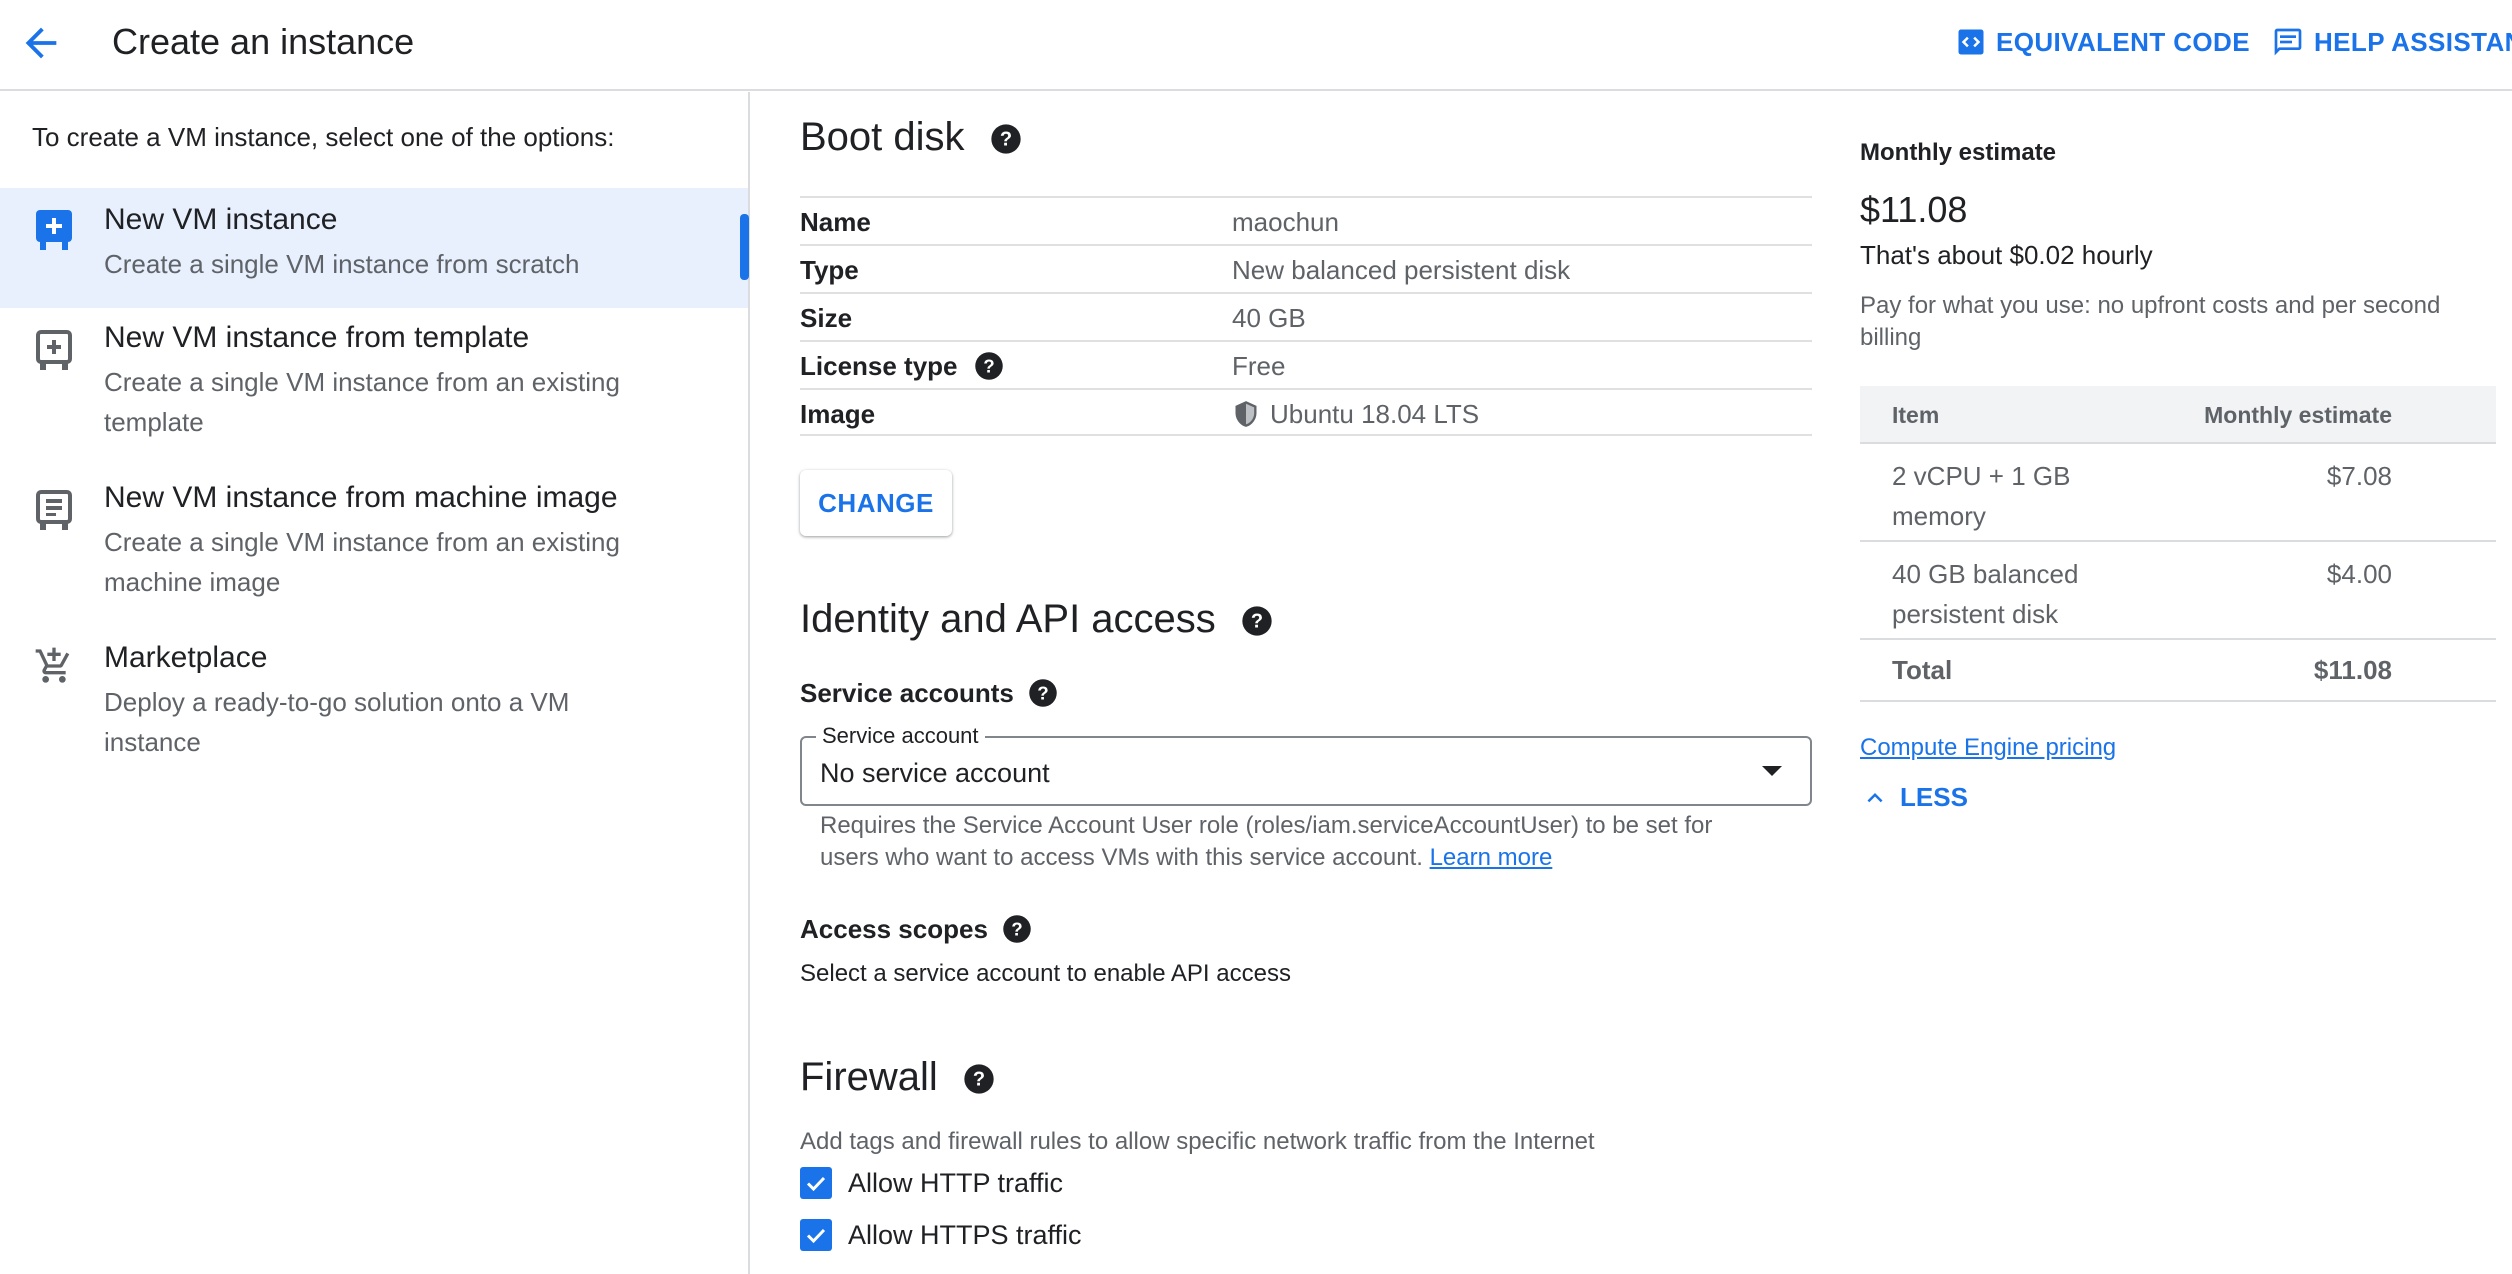 This screenshot has height=1274, width=2512. What do you see at coordinates (1985, 594) in the screenshot?
I see `item-cell: 40 GB balanced persistent disk` at bounding box center [1985, 594].